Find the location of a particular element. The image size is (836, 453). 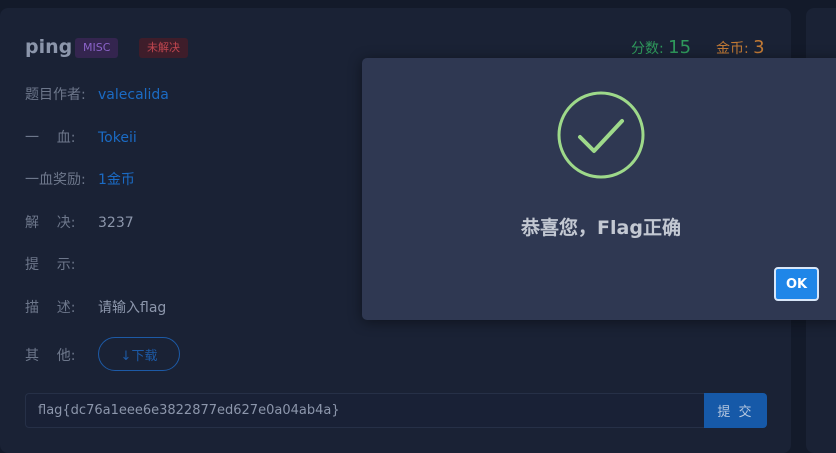

check-circle-icon is located at coordinates (601, 135).